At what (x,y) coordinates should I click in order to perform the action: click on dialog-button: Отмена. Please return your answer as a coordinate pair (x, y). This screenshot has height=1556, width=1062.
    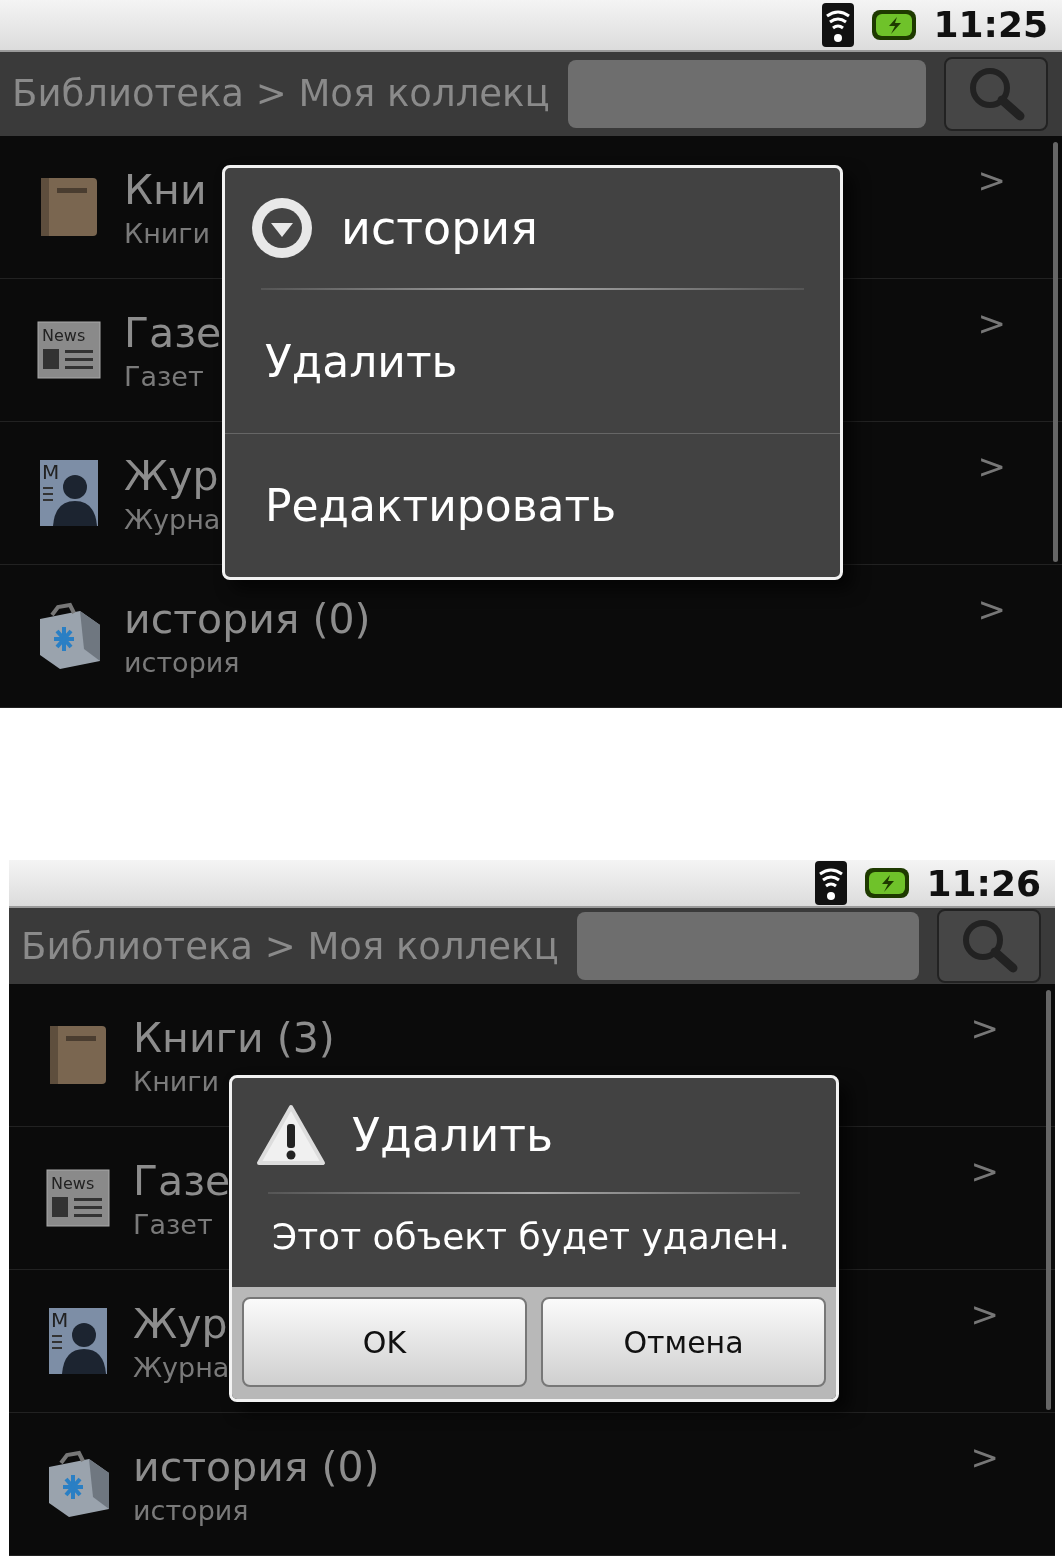
    Looking at the image, I should click on (683, 1342).